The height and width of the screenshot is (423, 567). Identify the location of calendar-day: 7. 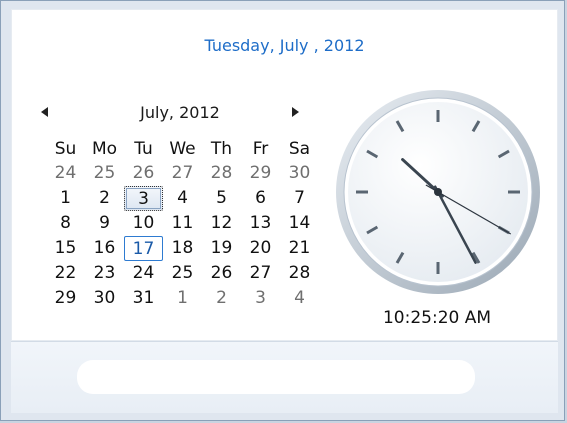
(299, 198).